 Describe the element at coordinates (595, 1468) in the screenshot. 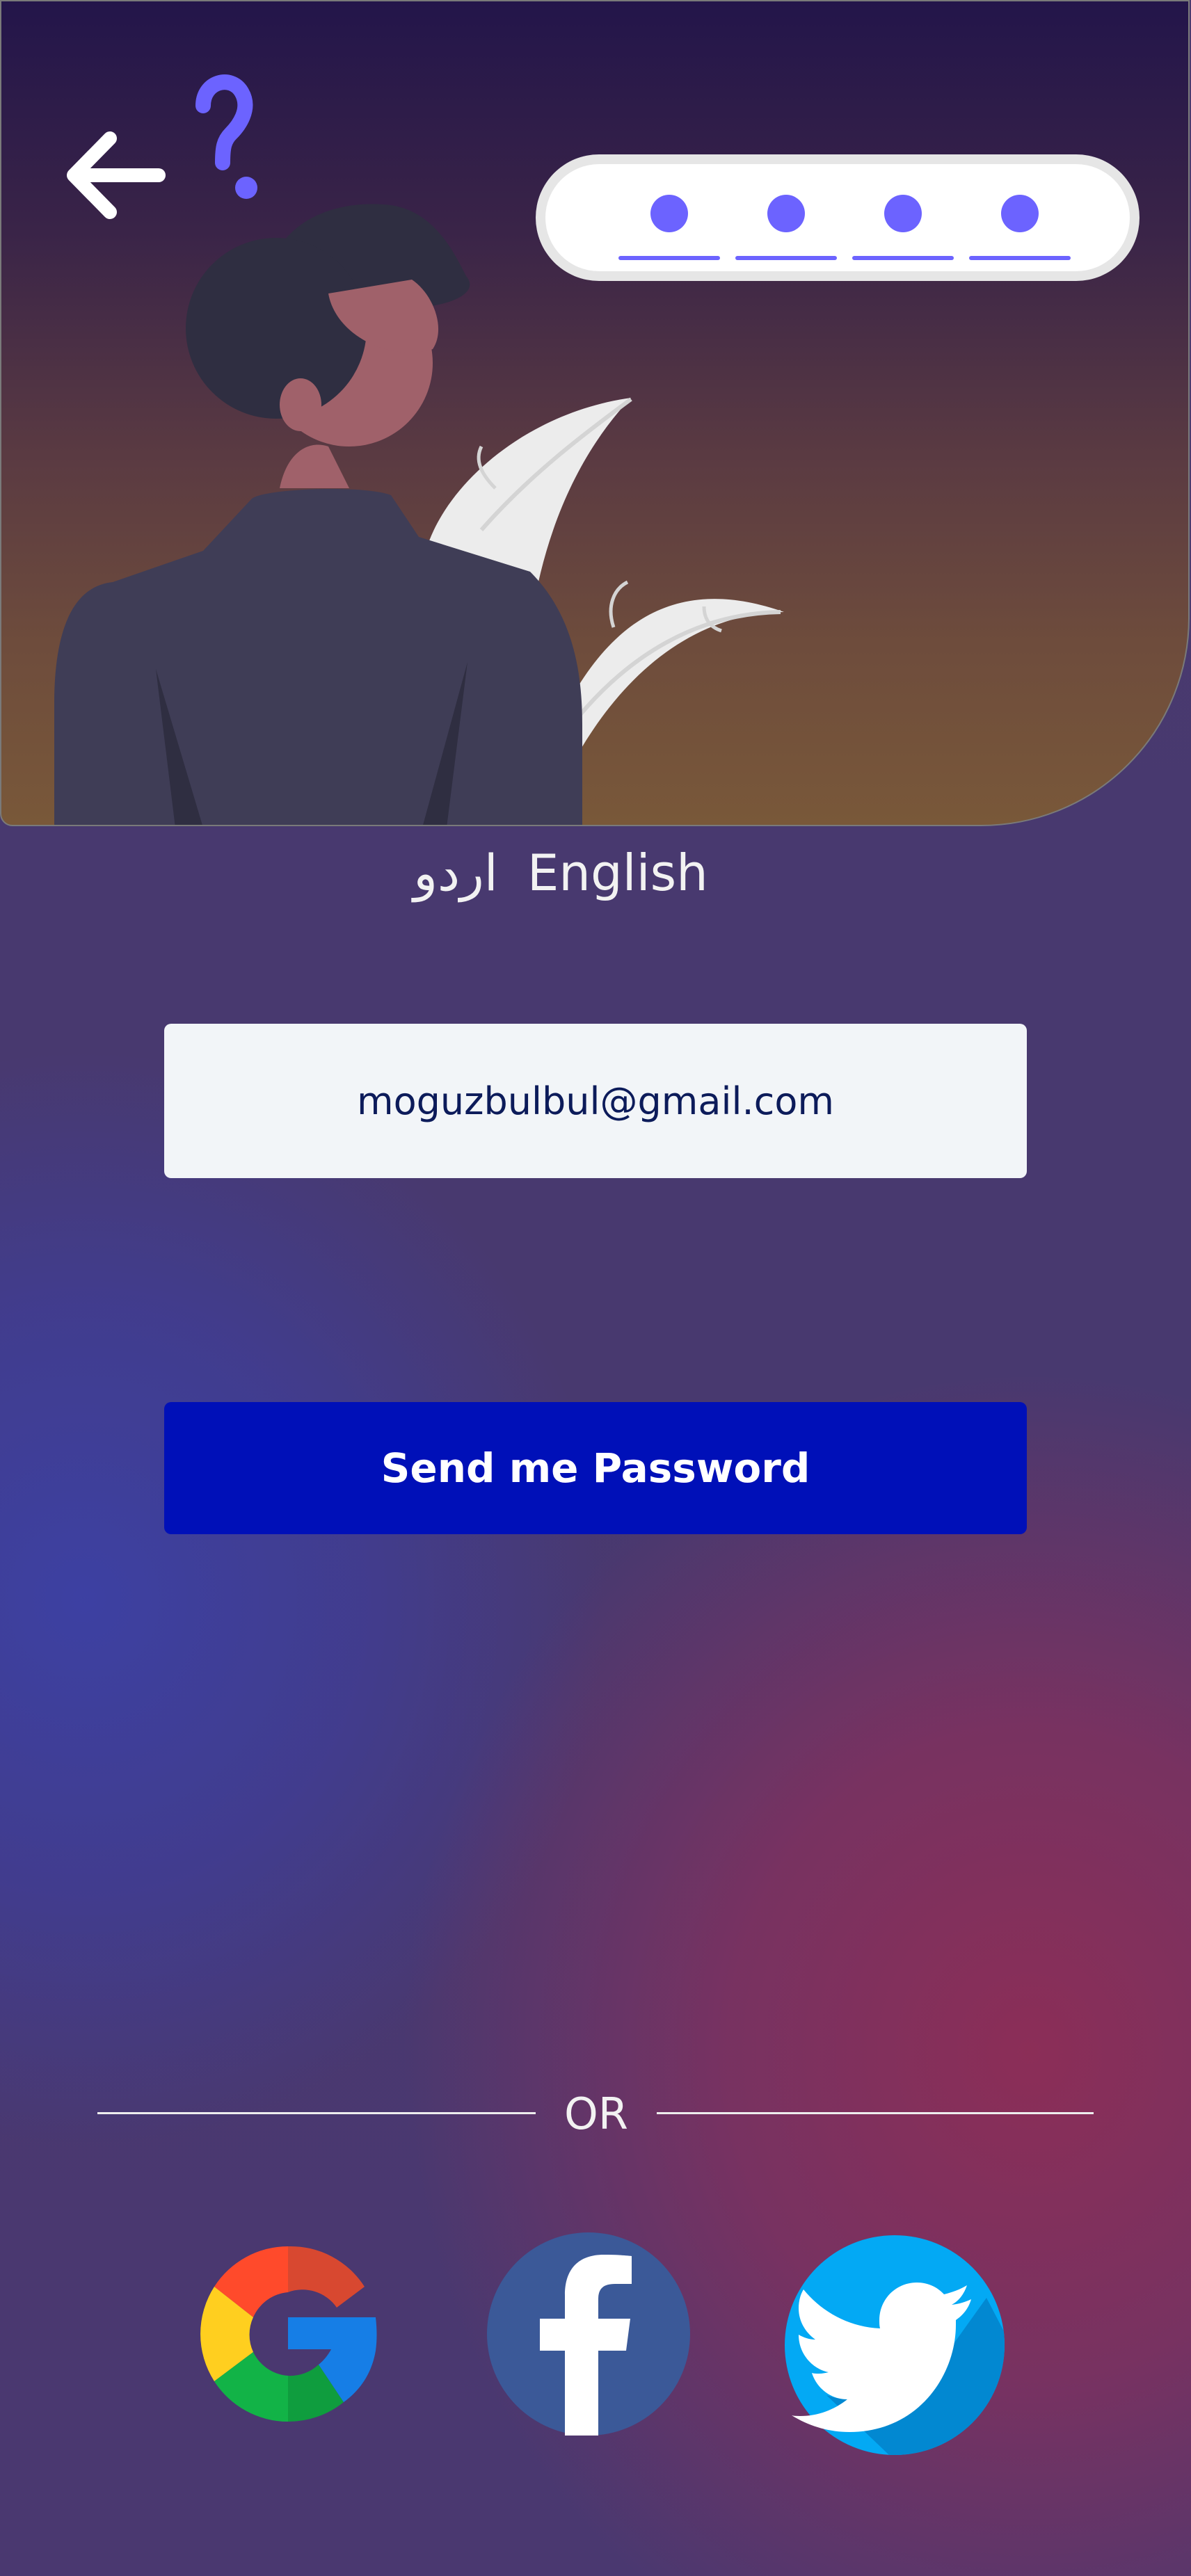

I see `send-password-button: Send me Password` at that location.